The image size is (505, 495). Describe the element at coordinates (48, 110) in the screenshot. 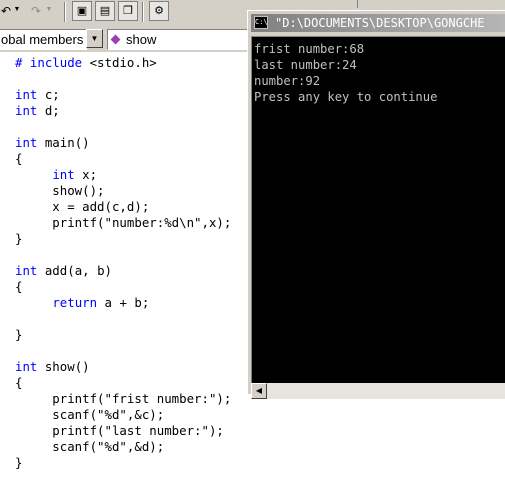

I see `code-text: d;` at that location.